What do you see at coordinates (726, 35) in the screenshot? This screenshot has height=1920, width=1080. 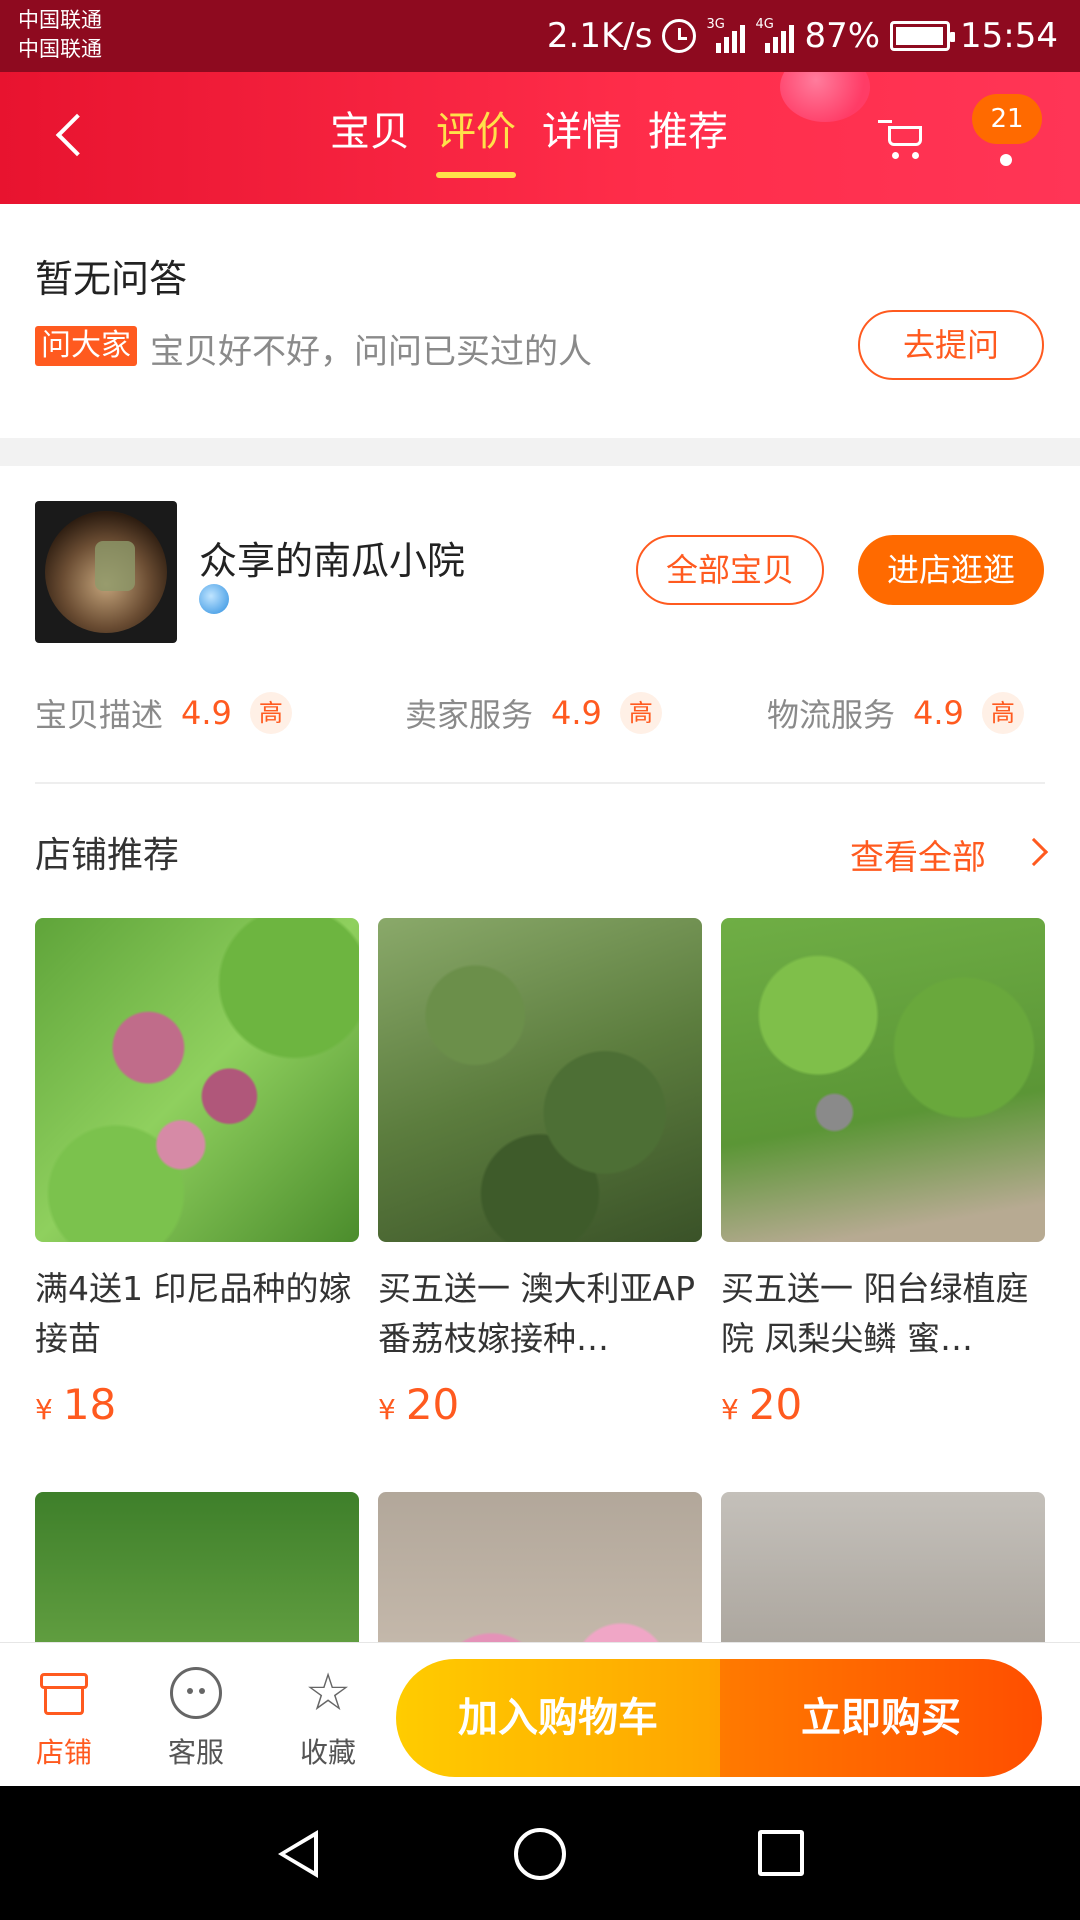 I see `signal-3g-icon: 3G` at bounding box center [726, 35].